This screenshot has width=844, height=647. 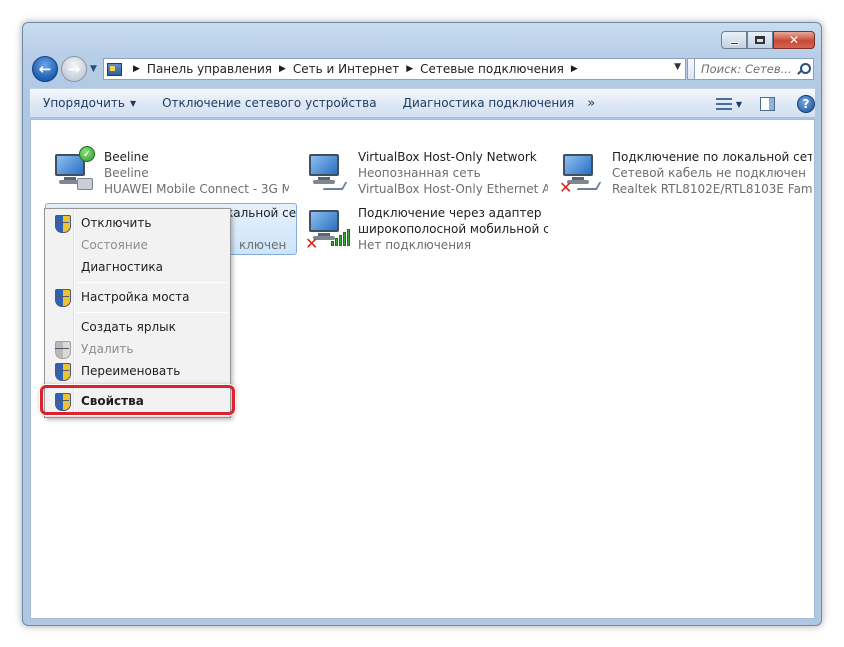 I want to click on minimize-button, so click(x=734, y=40).